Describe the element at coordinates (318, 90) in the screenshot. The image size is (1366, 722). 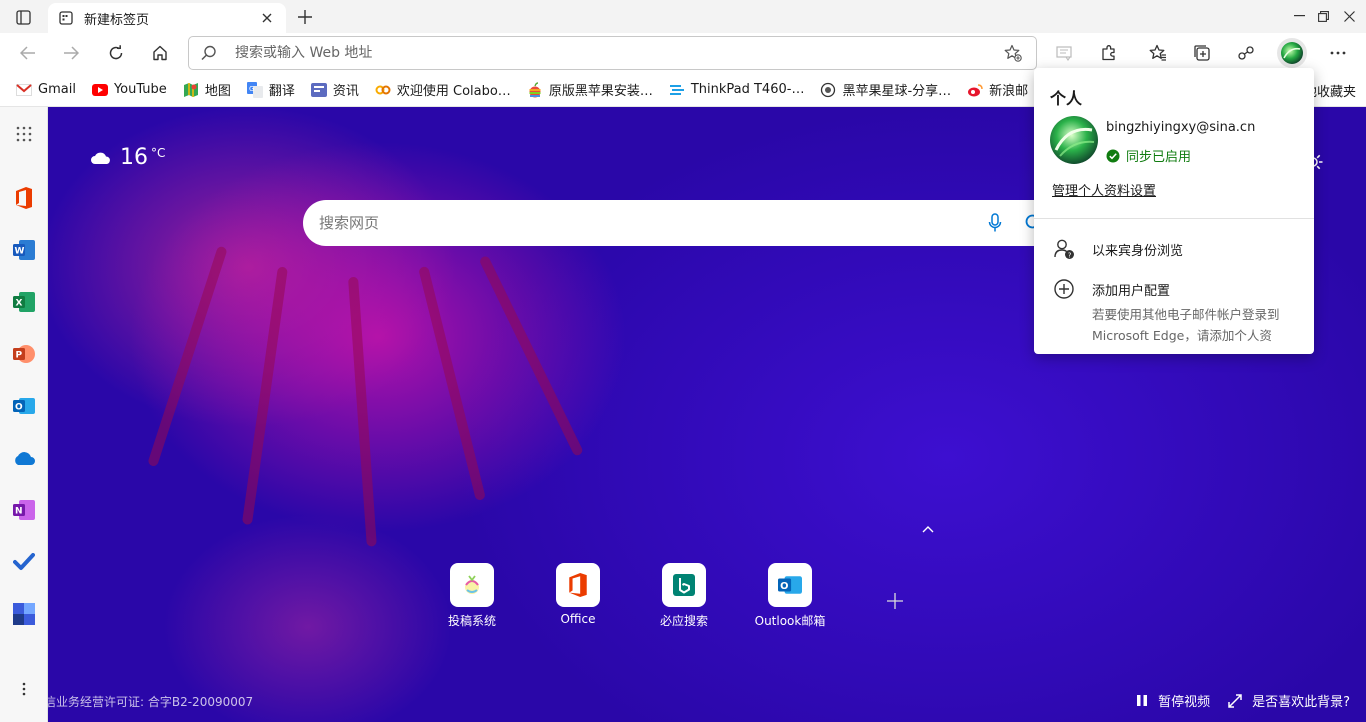
I see `news-icon` at that location.